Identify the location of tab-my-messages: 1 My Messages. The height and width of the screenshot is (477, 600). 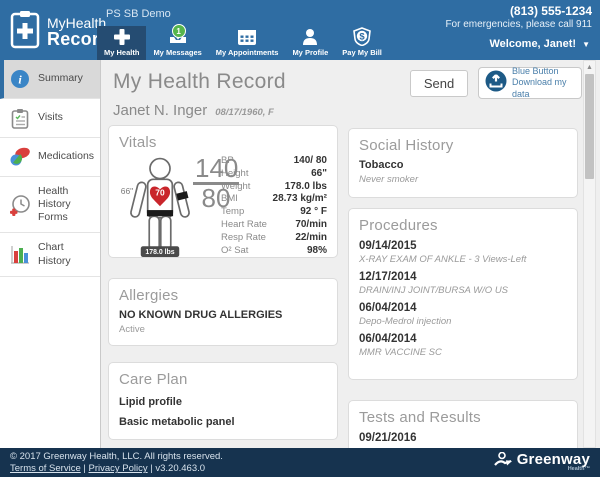
(177, 42).